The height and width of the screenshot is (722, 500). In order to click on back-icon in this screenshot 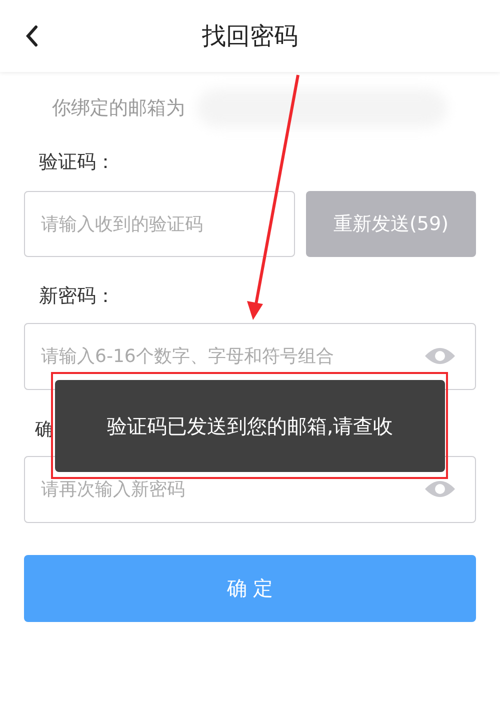, I will do `click(32, 36)`.